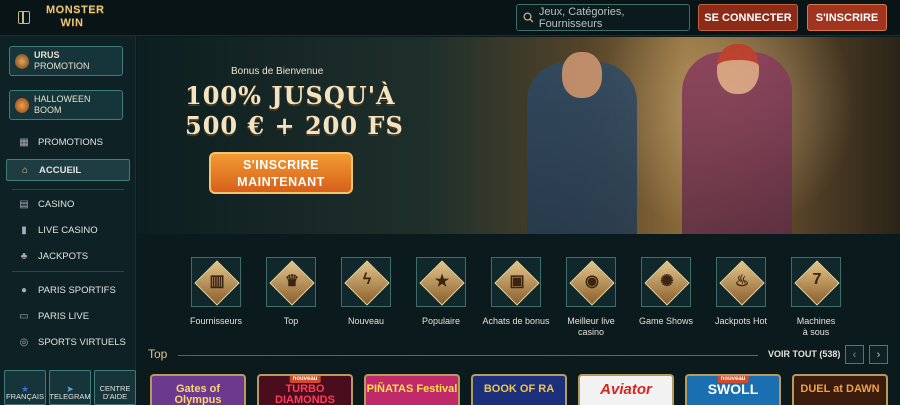 This screenshot has width=900, height=405. I want to click on promo-title: HALLOWEEN, so click(62, 99).